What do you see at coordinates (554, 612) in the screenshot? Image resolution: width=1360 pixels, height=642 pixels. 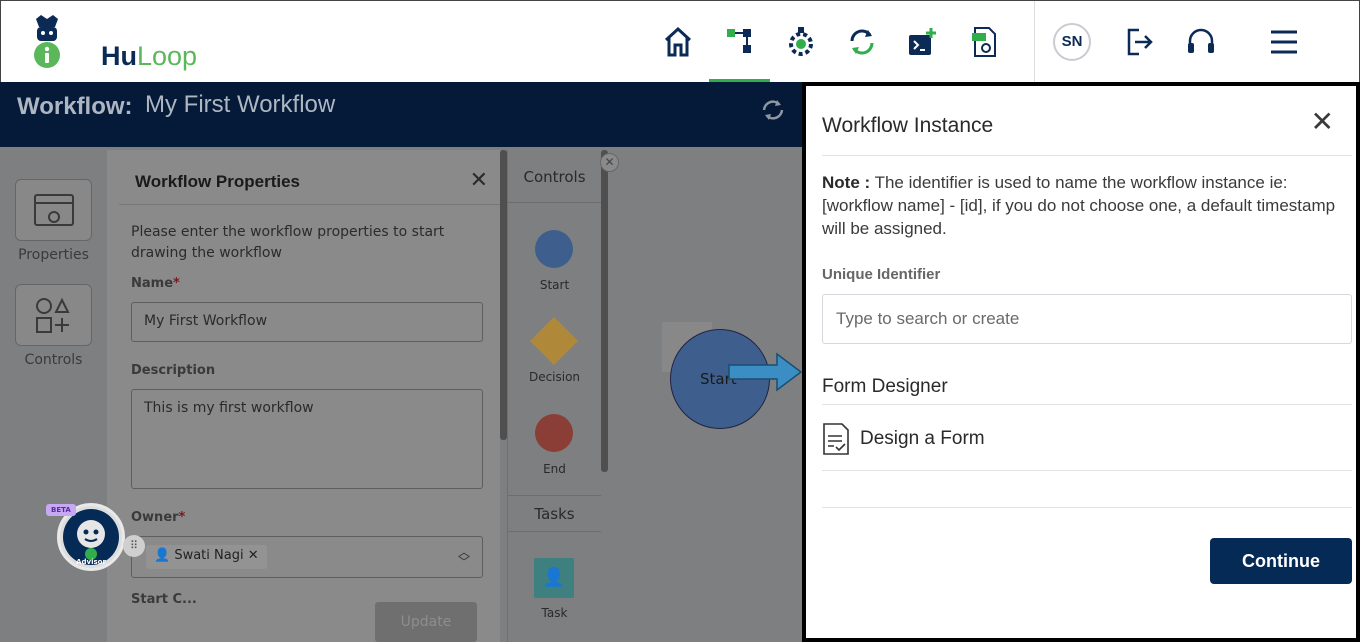 I see `task-control-label: Task` at bounding box center [554, 612].